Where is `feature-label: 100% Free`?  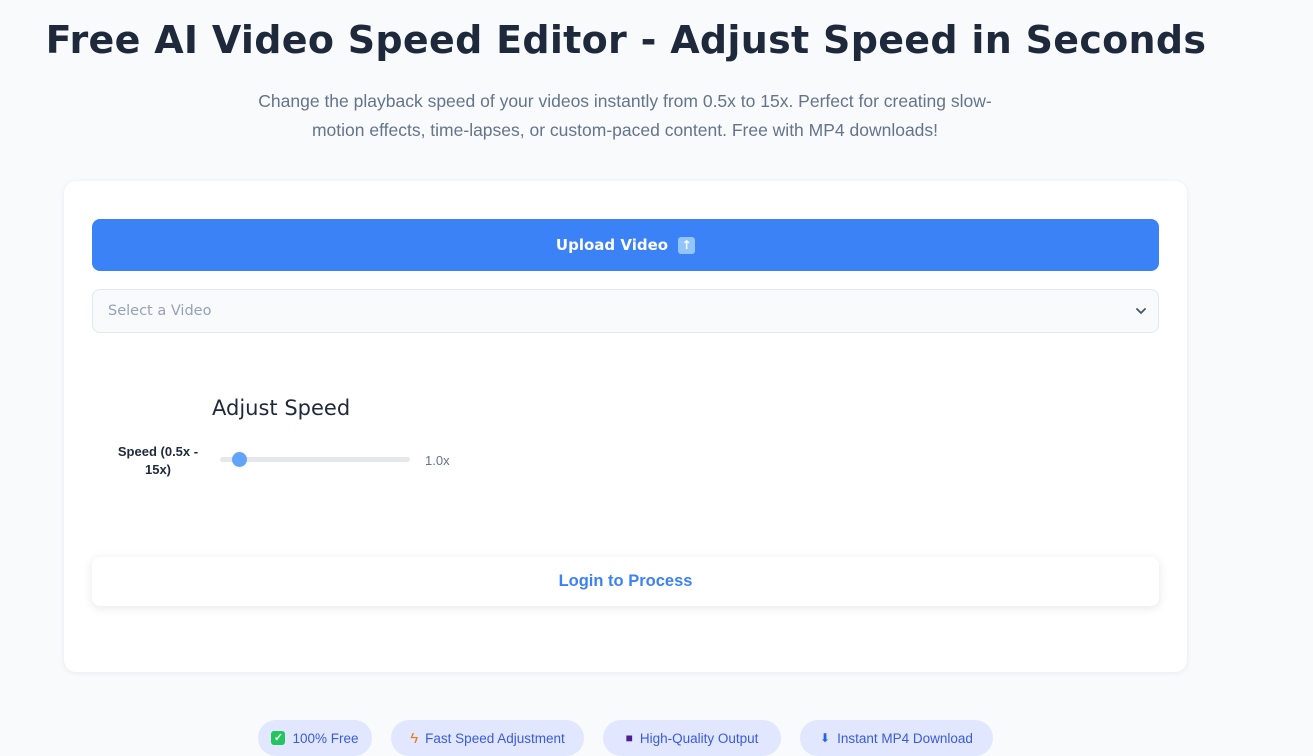
feature-label: 100% Free is located at coordinates (325, 738).